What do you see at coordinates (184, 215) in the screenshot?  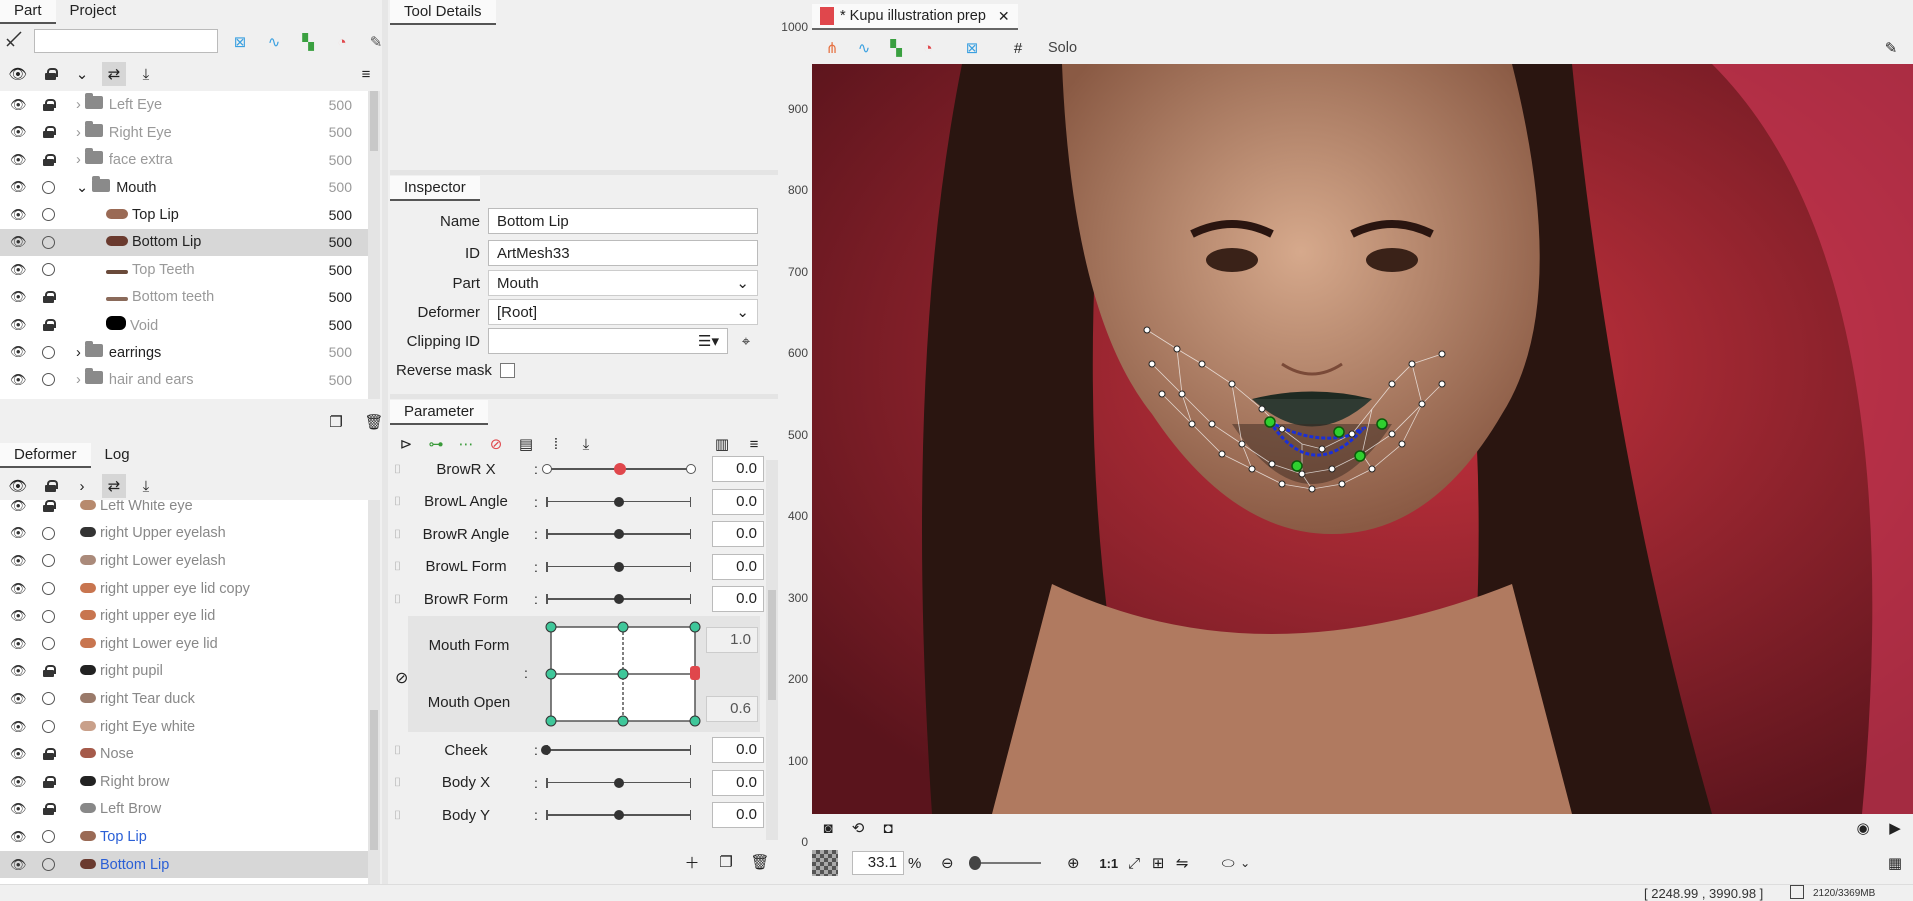 I see `list-item: 👁 Top Lip 500` at bounding box center [184, 215].